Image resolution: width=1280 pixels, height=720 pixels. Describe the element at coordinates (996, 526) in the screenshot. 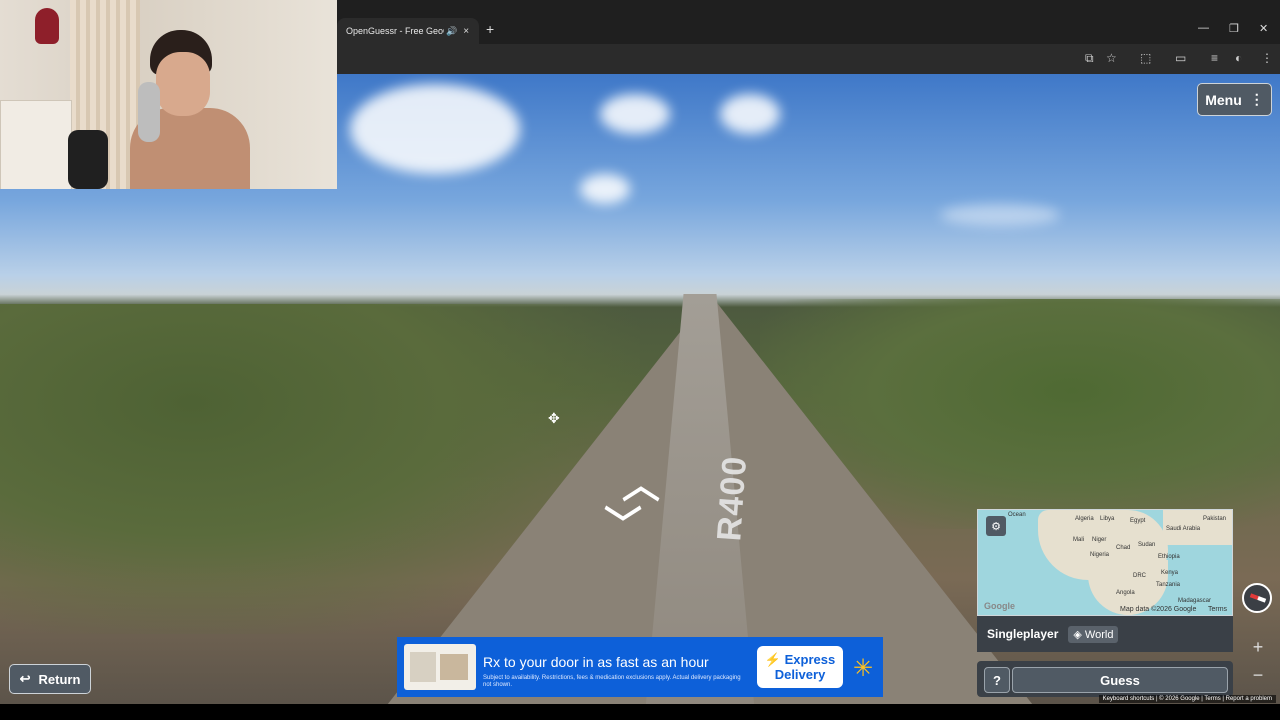

I see `map-settings-icon: ⚙` at that location.